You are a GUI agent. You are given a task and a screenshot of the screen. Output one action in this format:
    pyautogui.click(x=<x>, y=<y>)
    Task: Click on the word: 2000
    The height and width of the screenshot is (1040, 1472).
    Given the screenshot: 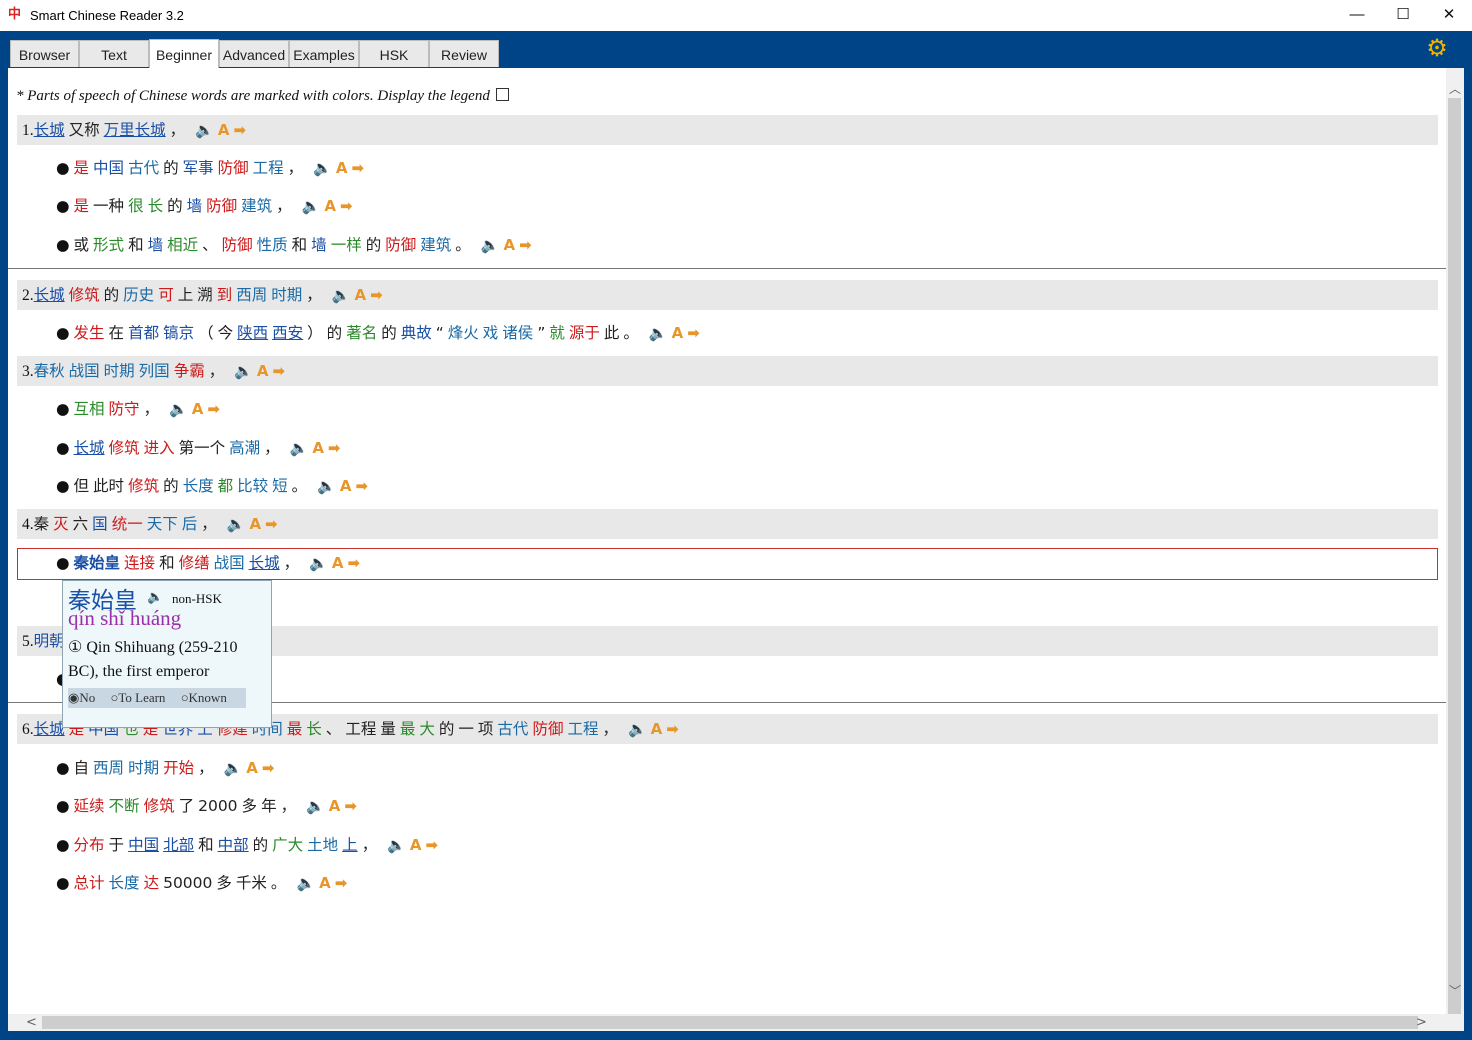 What is the action you would take?
    pyautogui.click(x=217, y=806)
    